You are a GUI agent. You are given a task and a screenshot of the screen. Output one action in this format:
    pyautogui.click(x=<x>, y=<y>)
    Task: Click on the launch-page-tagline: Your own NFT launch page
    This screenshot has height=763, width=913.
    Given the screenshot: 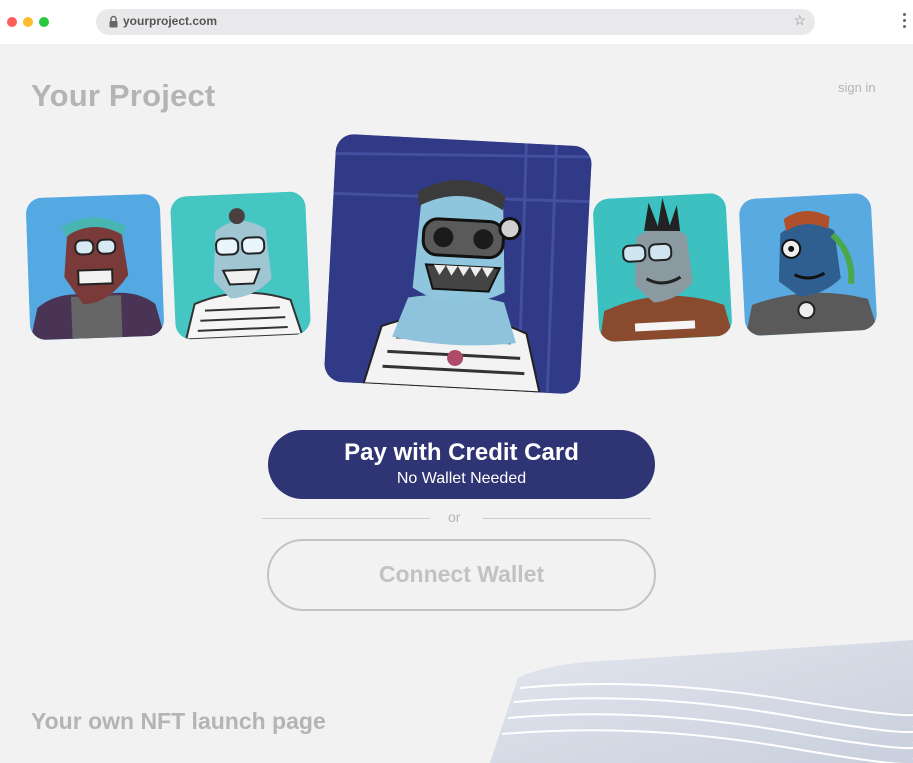 What is the action you would take?
    pyautogui.click(x=178, y=721)
    